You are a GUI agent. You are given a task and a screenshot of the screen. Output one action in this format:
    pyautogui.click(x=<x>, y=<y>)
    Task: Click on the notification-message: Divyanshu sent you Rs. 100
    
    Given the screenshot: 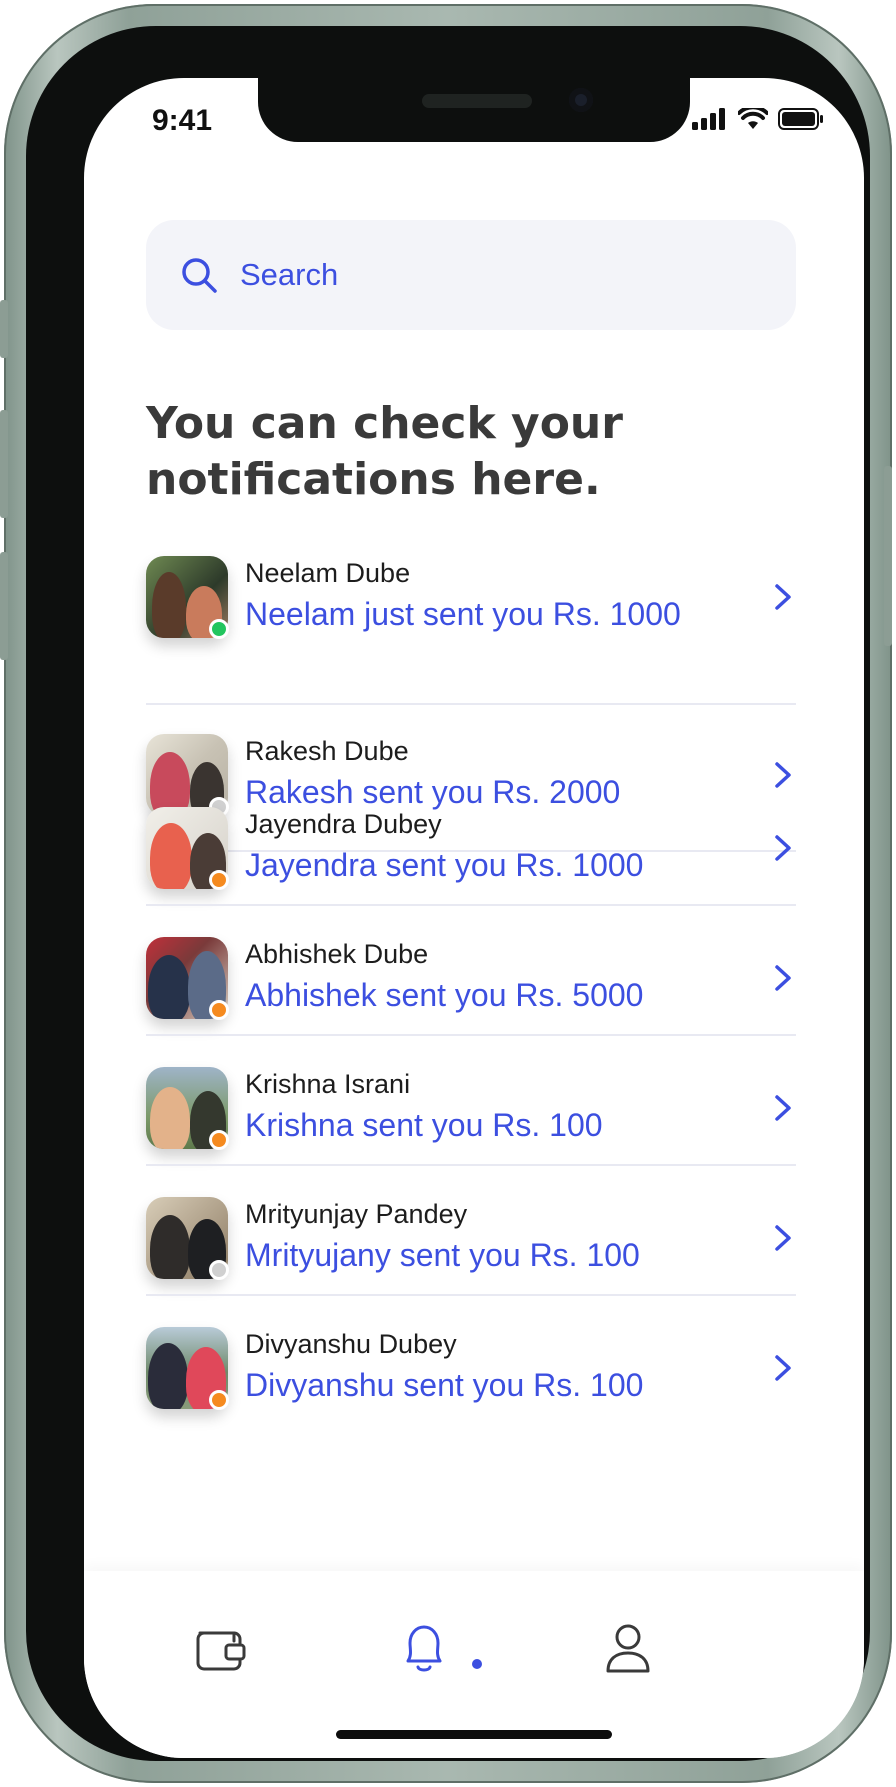 What is the action you would take?
    pyautogui.click(x=444, y=1385)
    